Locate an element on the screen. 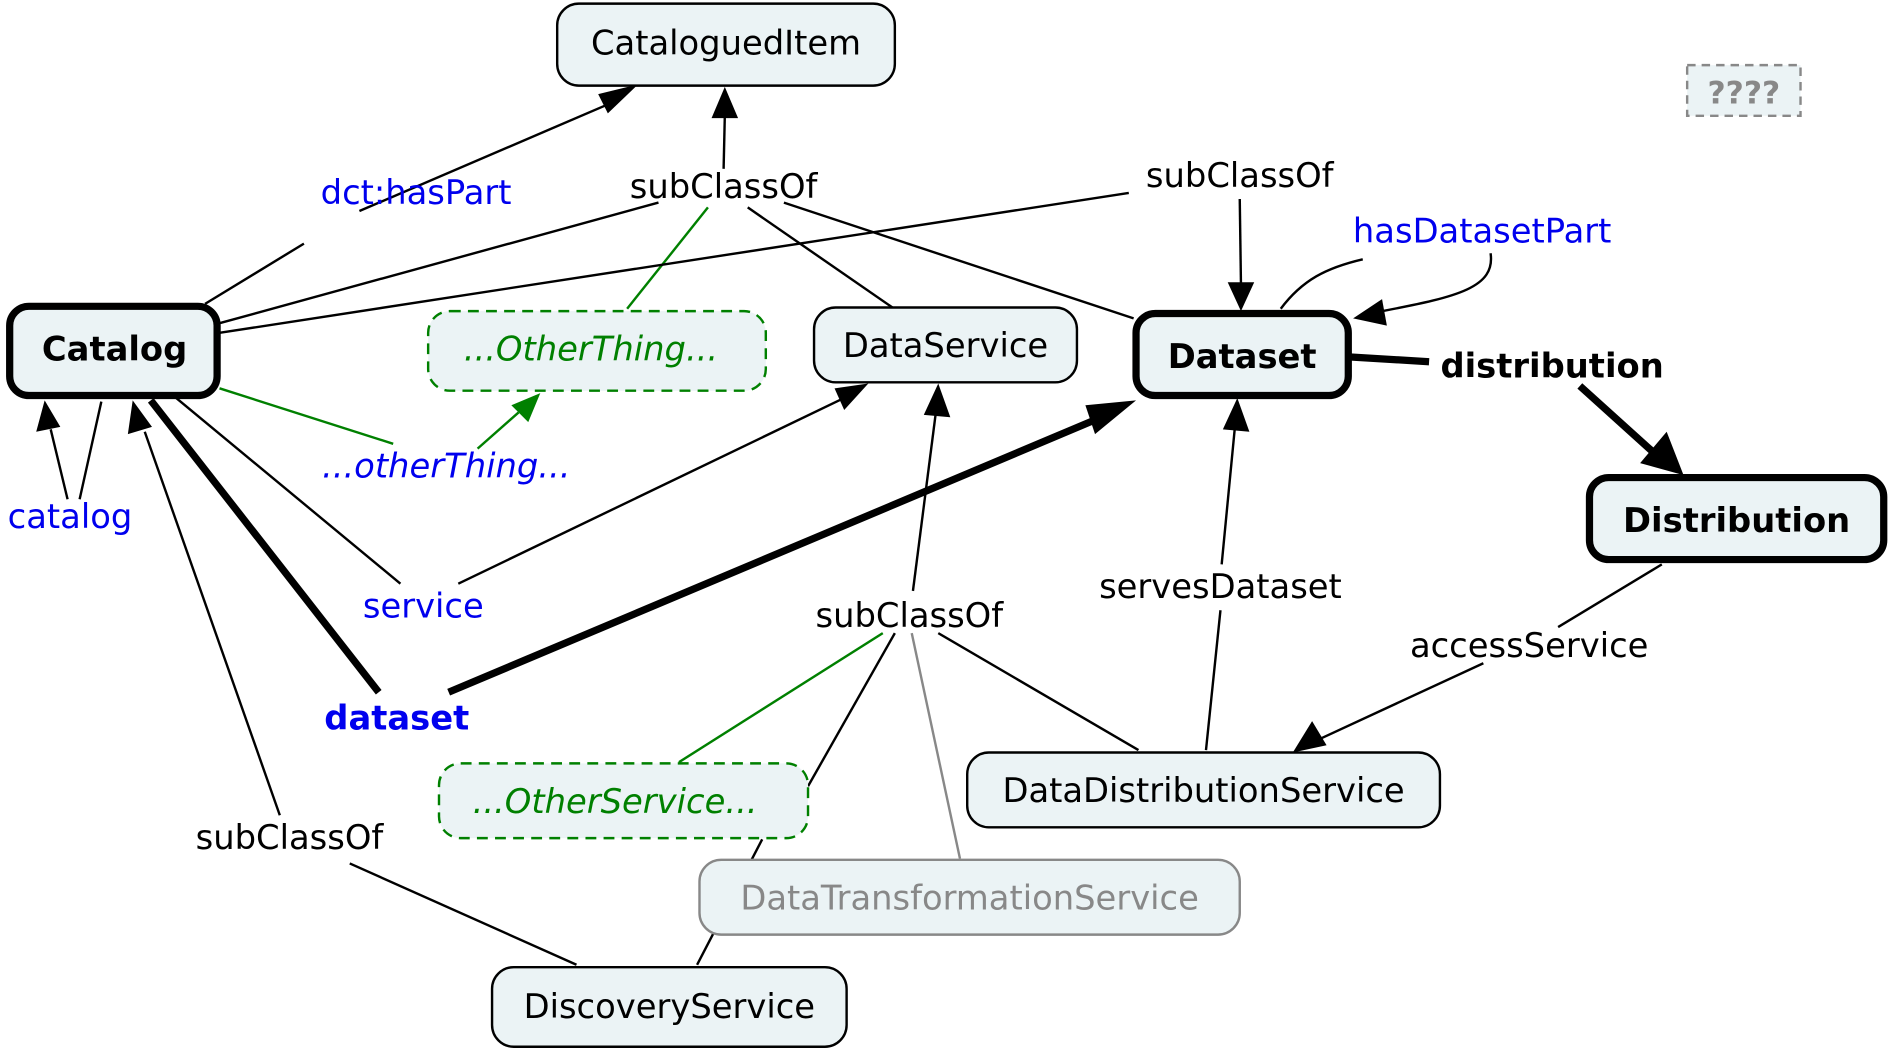 The width and height of the screenshot is (1891, 1054). node-dataset: Dataset is located at coordinates (1242, 354).